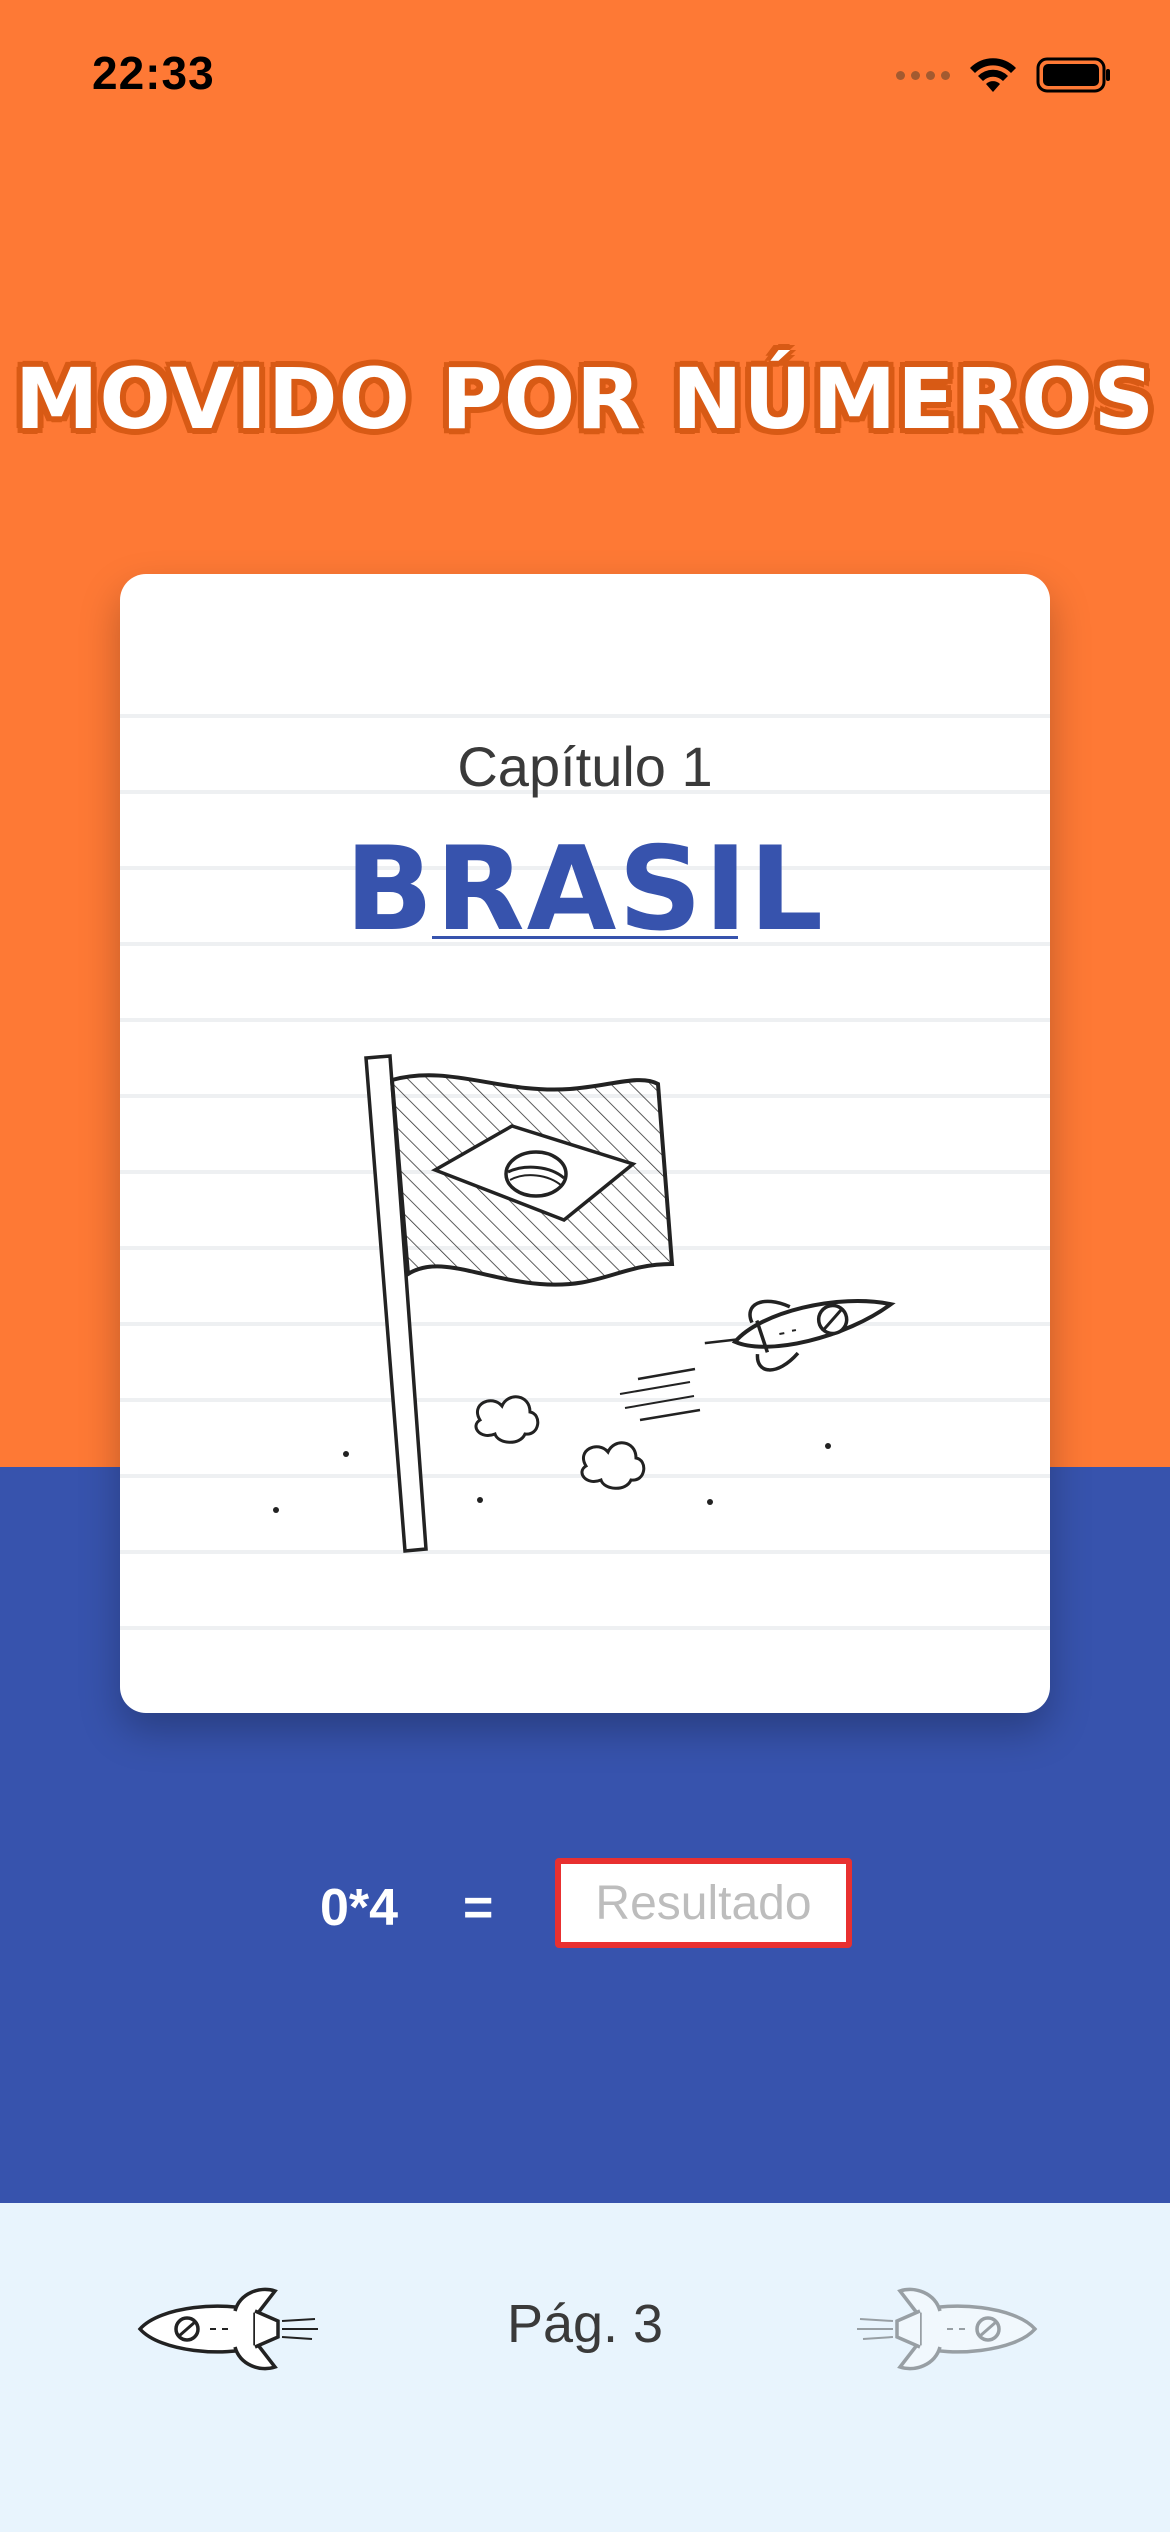 The image size is (1170, 2532). I want to click on wifi-icon, so click(993, 75).